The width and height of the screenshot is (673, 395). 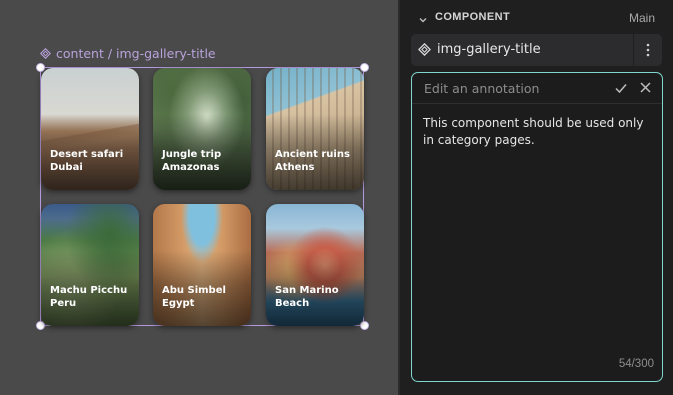 I want to click on gallery-card: Ancient ruins Athens, so click(x=315, y=129).